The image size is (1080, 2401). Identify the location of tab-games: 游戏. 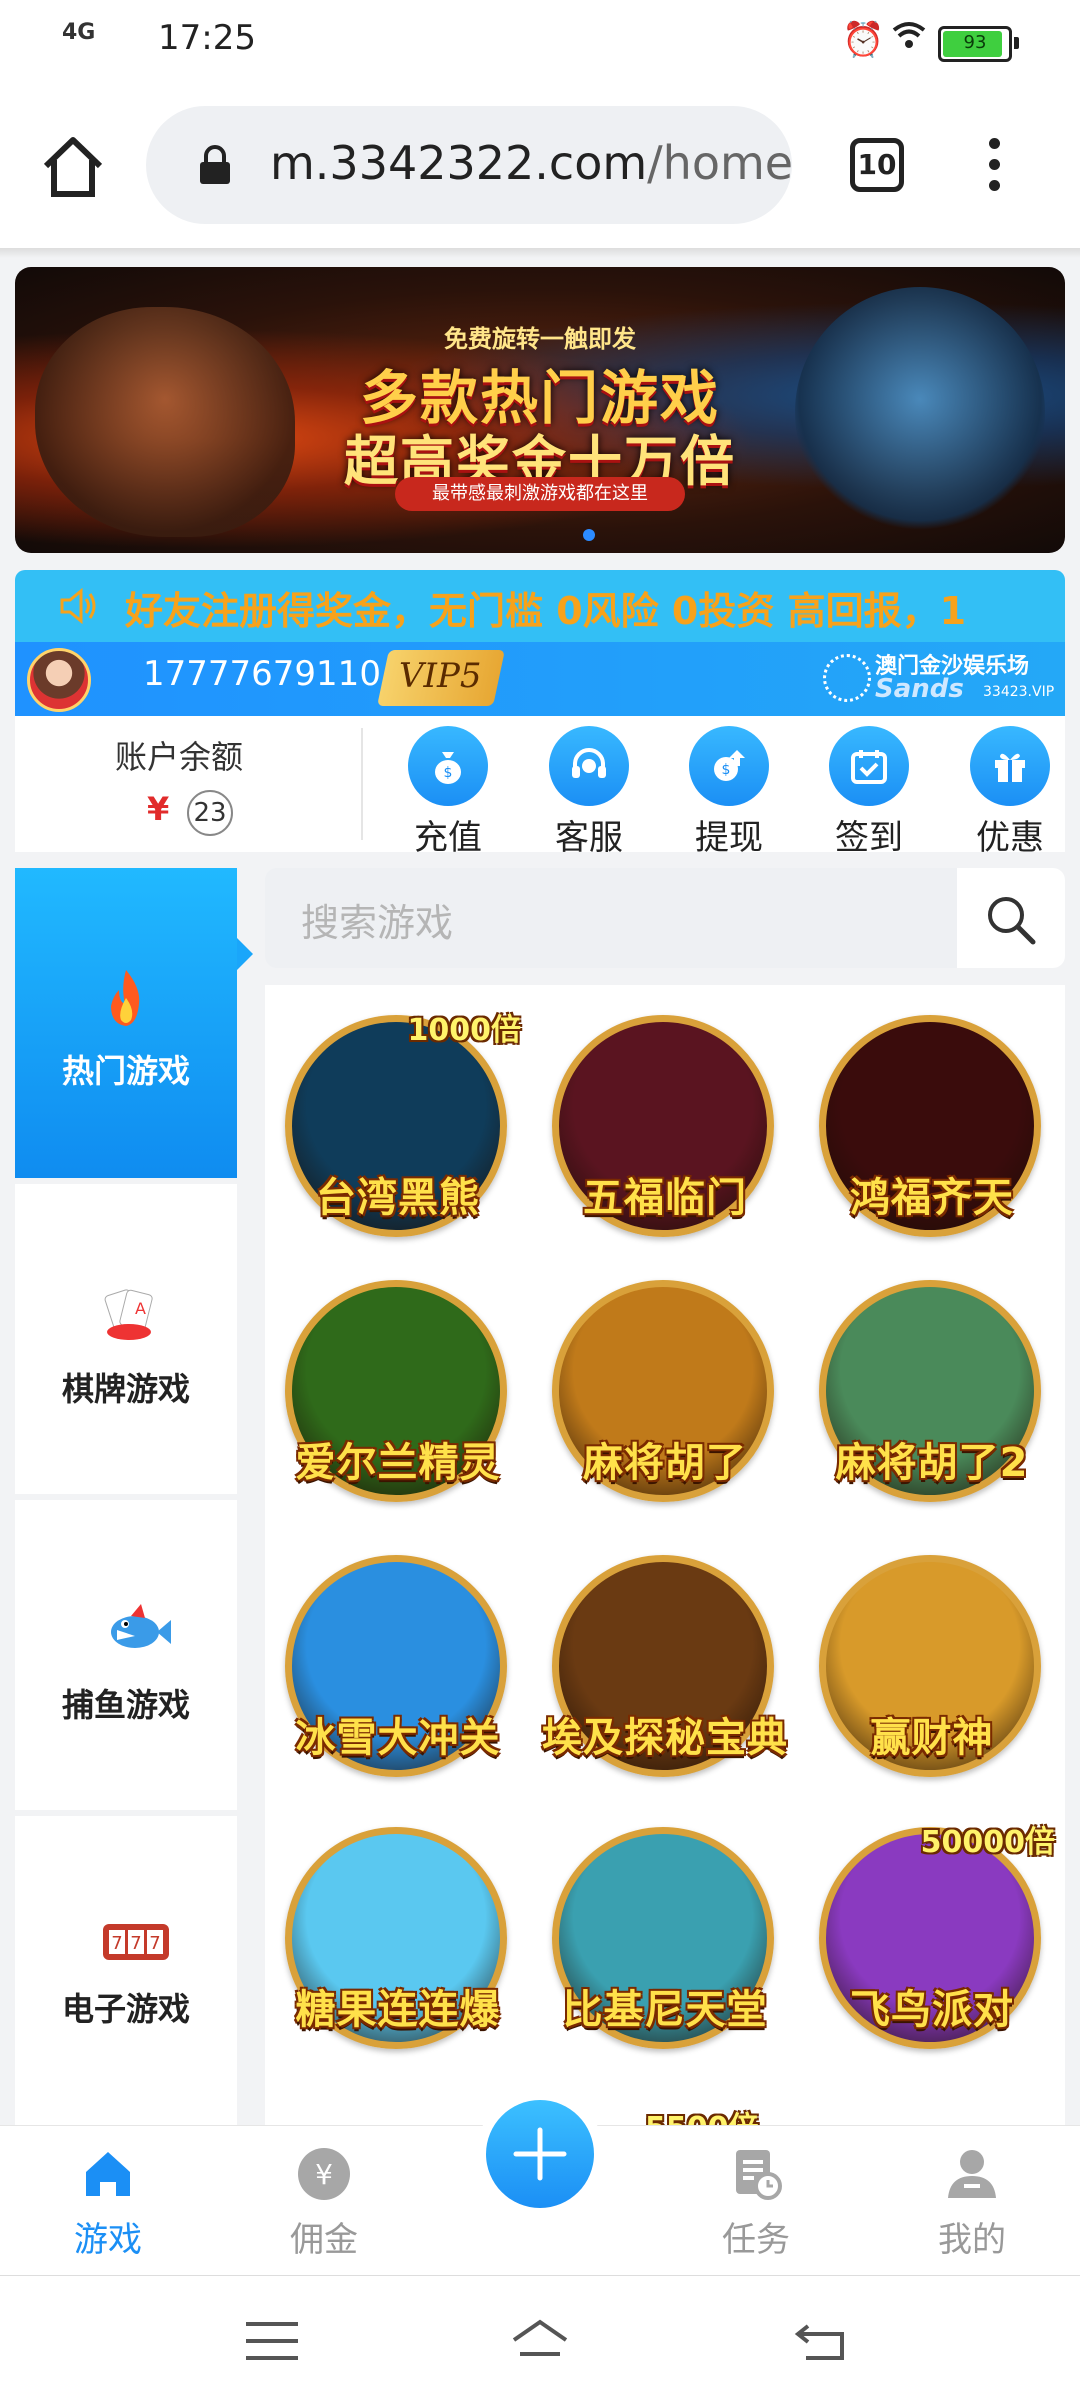
(108, 2206).